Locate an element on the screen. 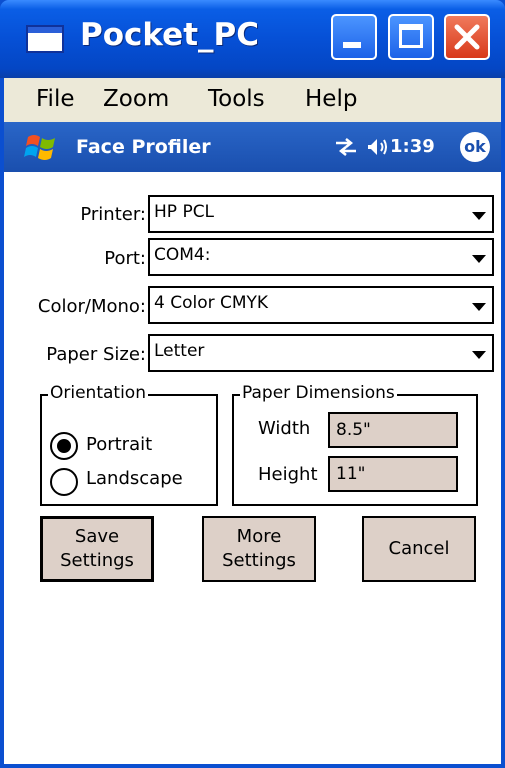 The height and width of the screenshot is (768, 505). portrait-label: Portrait is located at coordinates (119, 444).